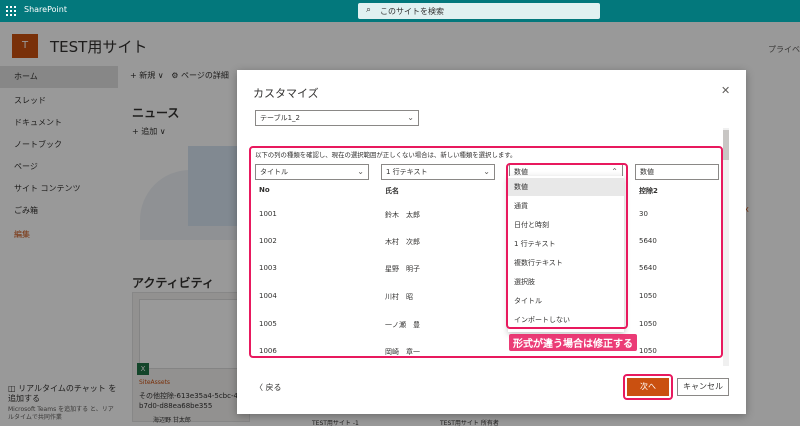 The image size is (800, 427). Describe the element at coordinates (703, 387) in the screenshot. I see `cancel-button: キャンセル` at that location.